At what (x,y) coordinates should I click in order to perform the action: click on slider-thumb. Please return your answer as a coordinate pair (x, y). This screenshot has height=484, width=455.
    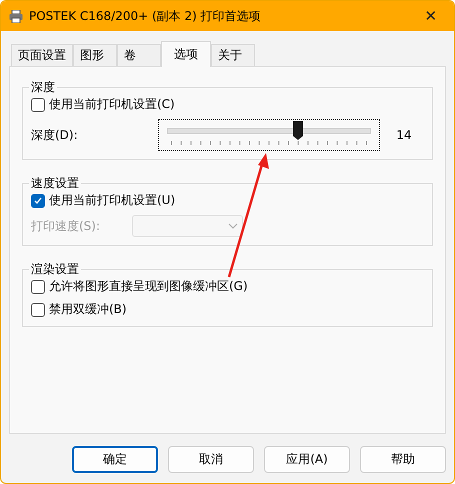
    Looking at the image, I should click on (298, 131).